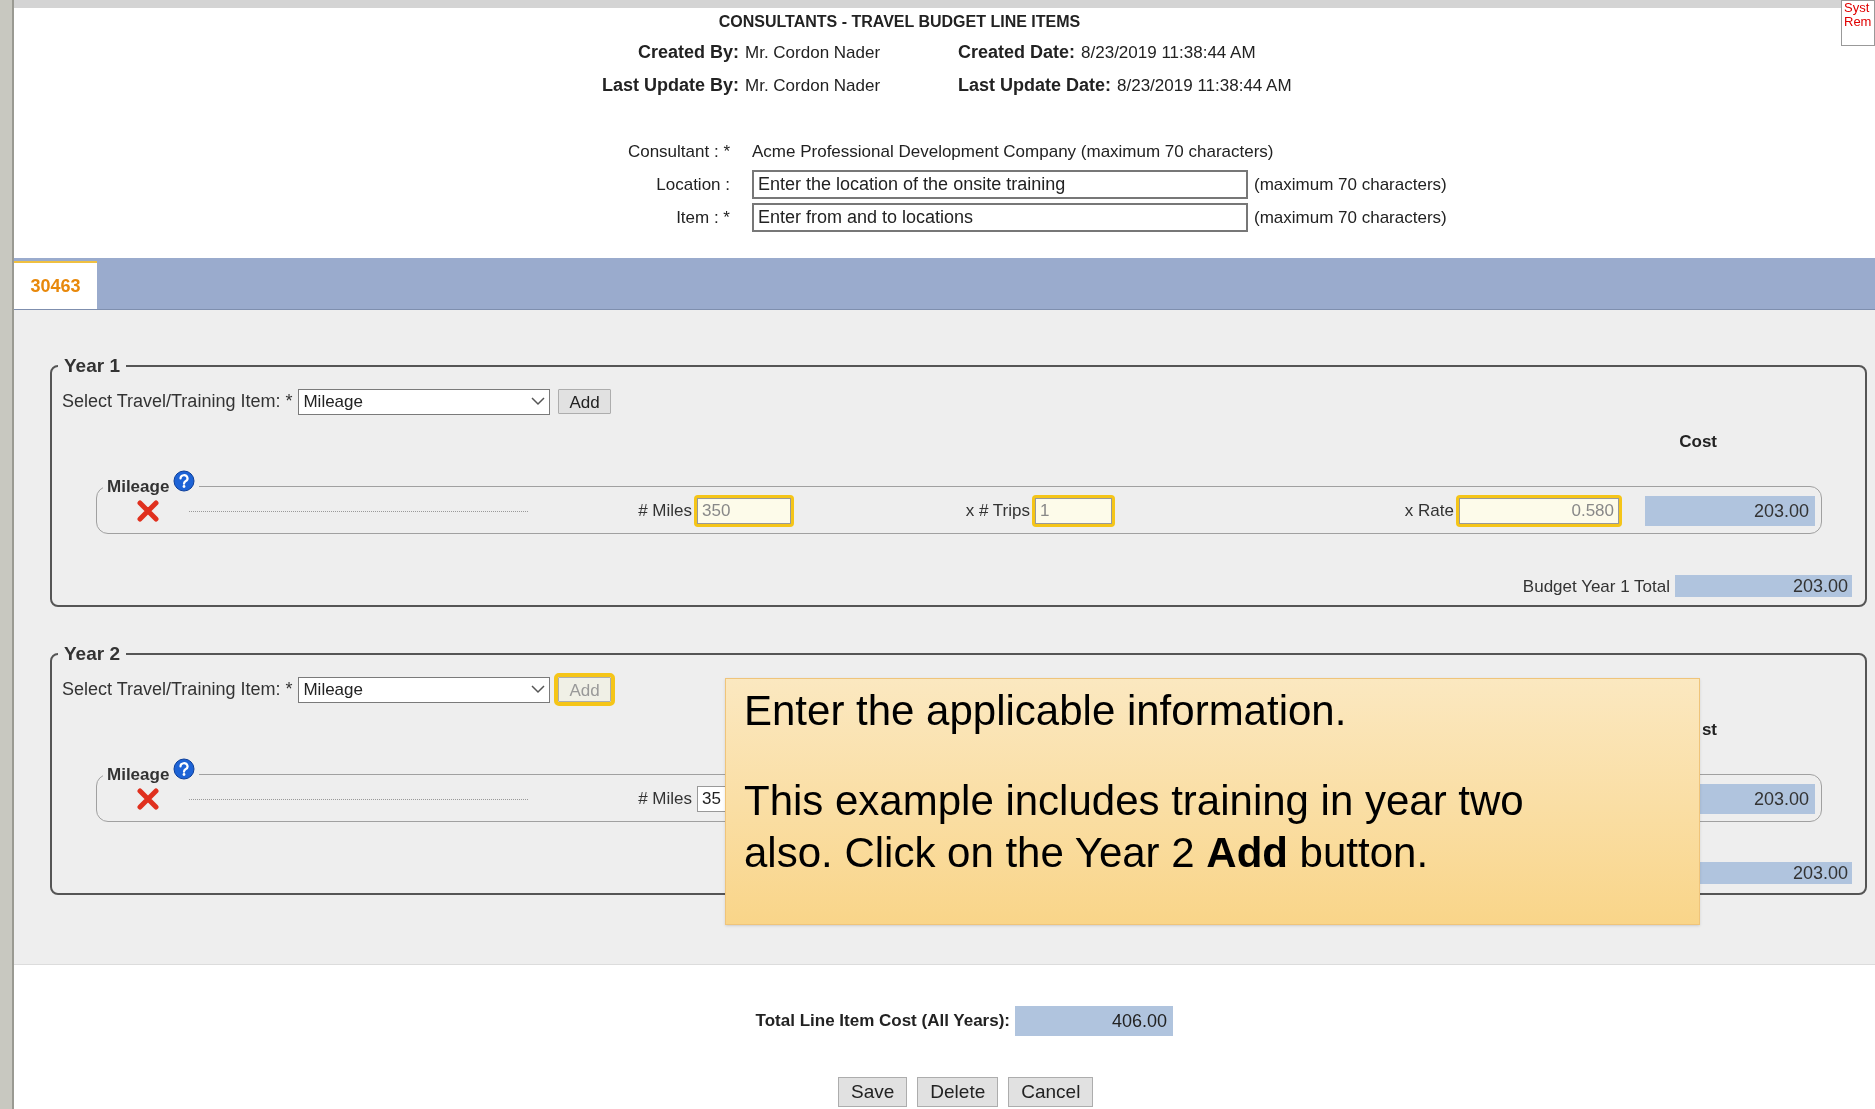 Image resolution: width=1875 pixels, height=1109 pixels. What do you see at coordinates (997, 511) in the screenshot?
I see `field-label: x # Trips` at bounding box center [997, 511].